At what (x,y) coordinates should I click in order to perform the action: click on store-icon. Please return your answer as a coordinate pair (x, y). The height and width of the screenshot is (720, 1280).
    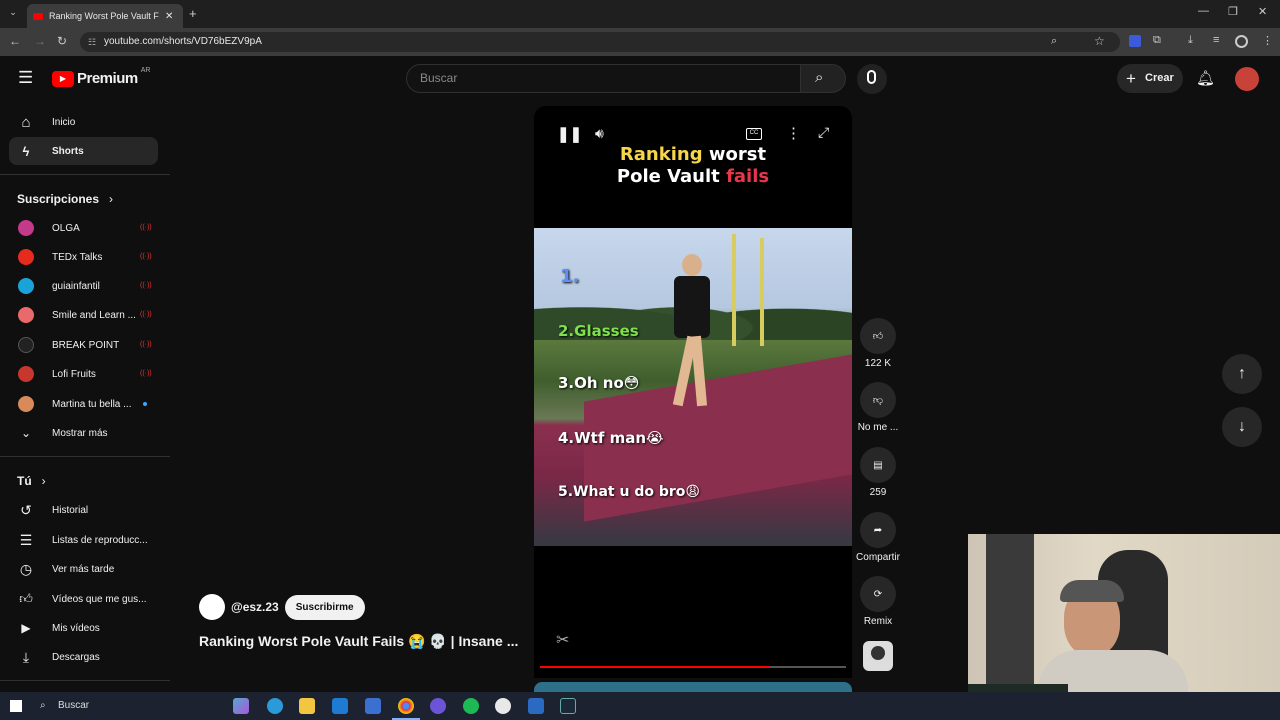
    Looking at the image, I should click on (373, 706).